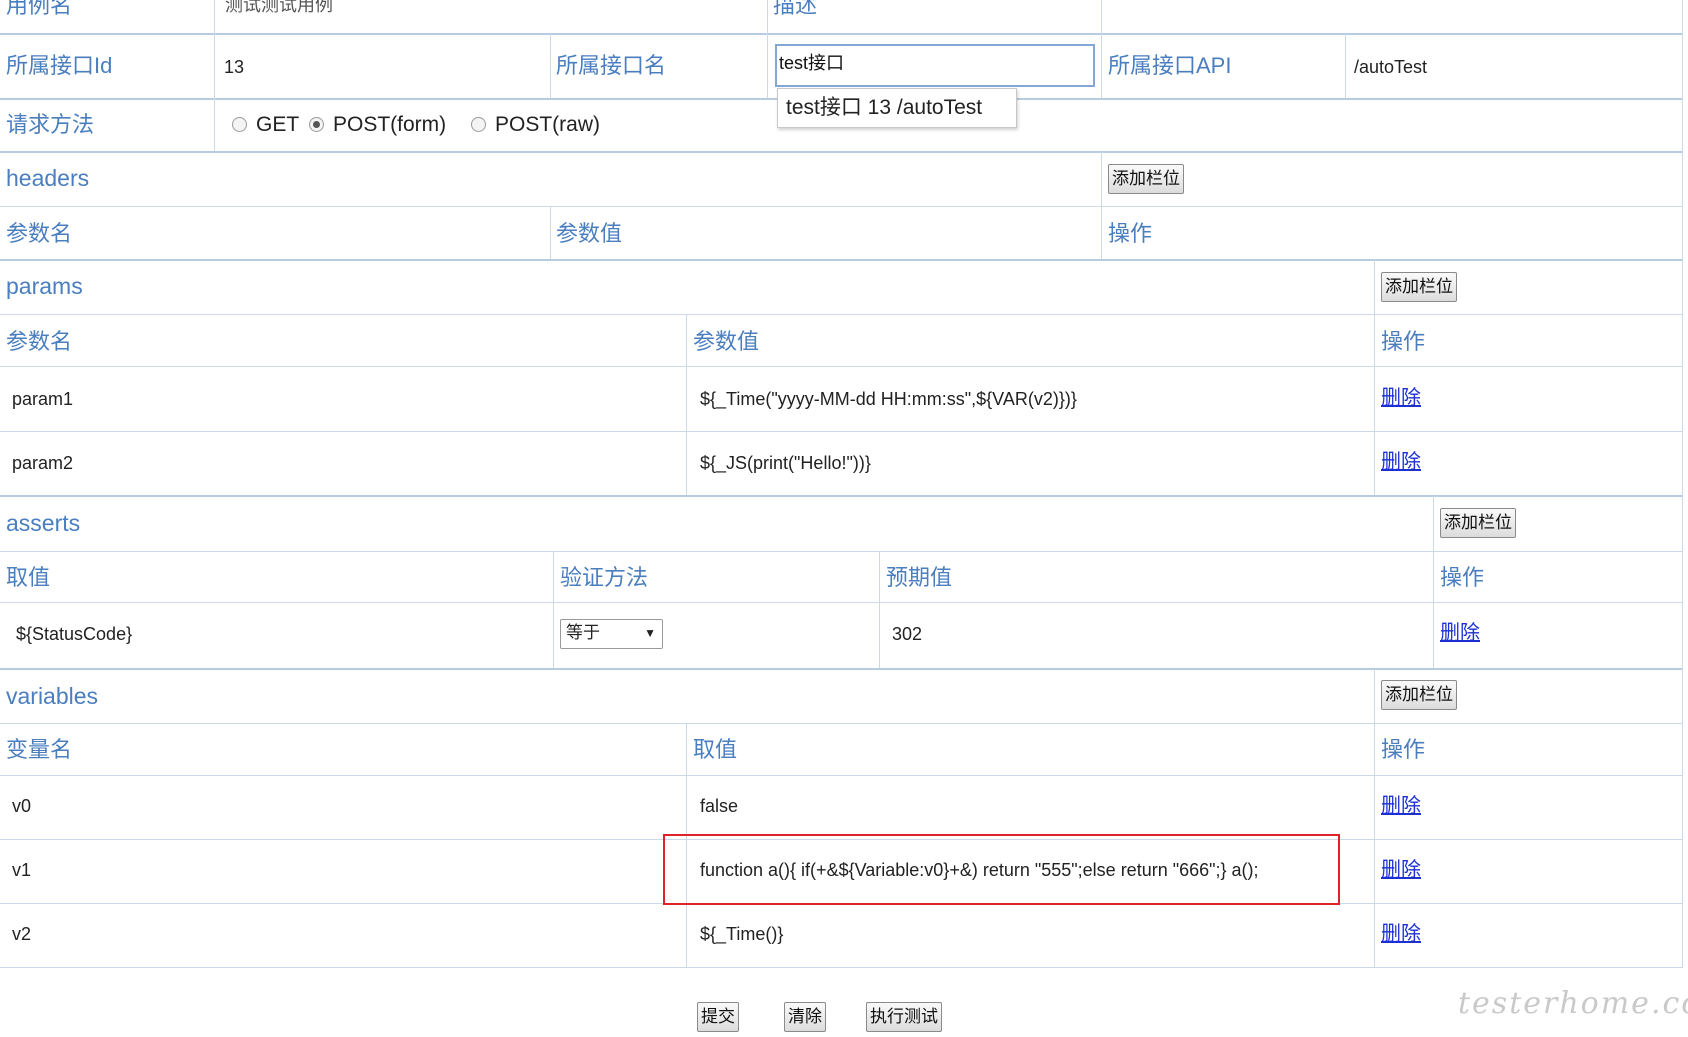 Image resolution: width=1688 pixels, height=1037 pixels. Describe the element at coordinates (1130, 233) in the screenshot. I see `headers-col-action: 操作` at that location.